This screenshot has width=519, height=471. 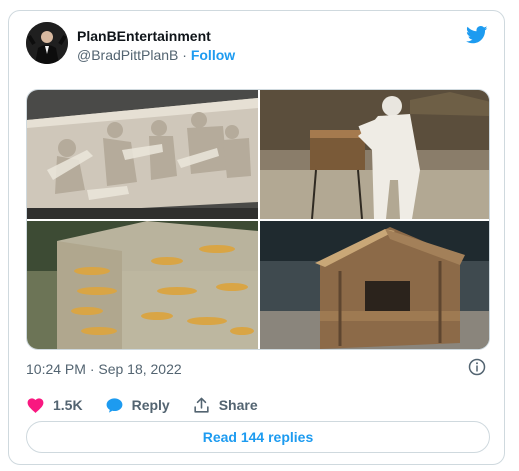 I want to click on reply-bubble-icon, so click(x=114, y=405).